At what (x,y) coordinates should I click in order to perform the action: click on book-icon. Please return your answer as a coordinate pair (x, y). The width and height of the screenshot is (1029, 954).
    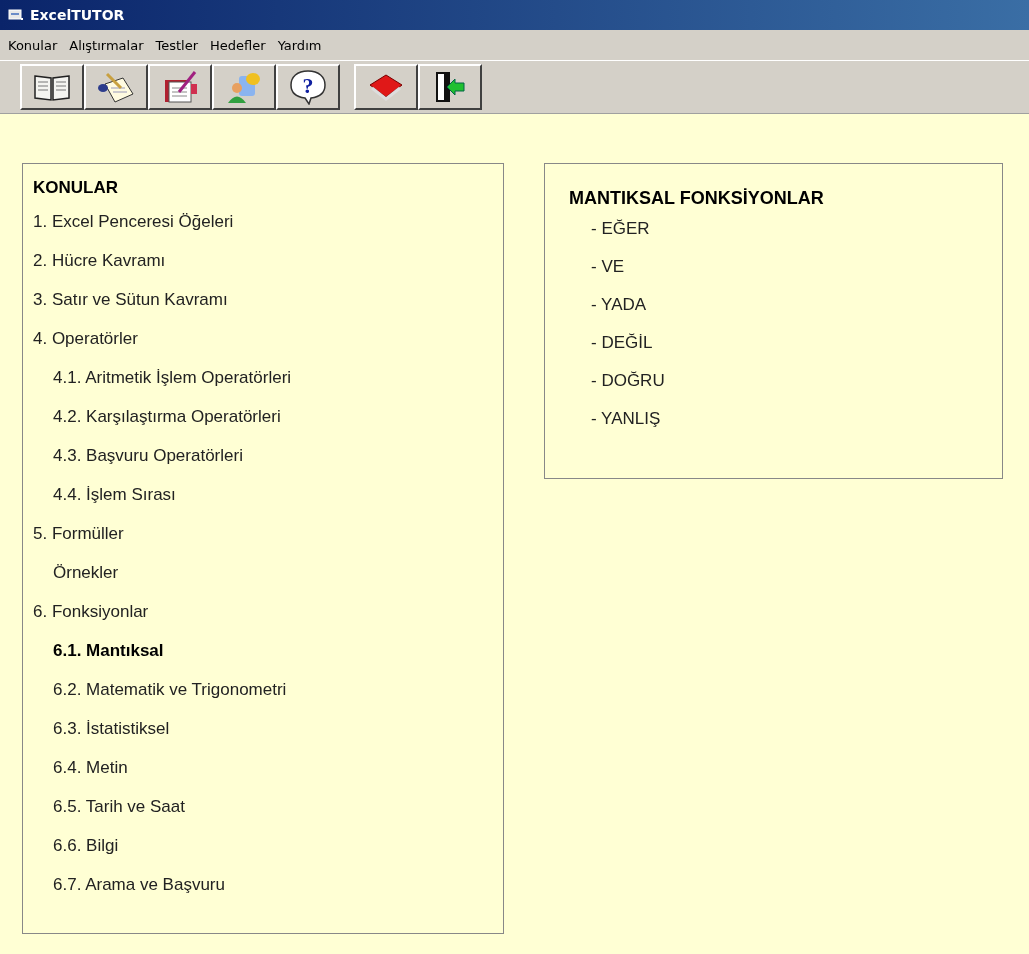
    Looking at the image, I should click on (386, 87).